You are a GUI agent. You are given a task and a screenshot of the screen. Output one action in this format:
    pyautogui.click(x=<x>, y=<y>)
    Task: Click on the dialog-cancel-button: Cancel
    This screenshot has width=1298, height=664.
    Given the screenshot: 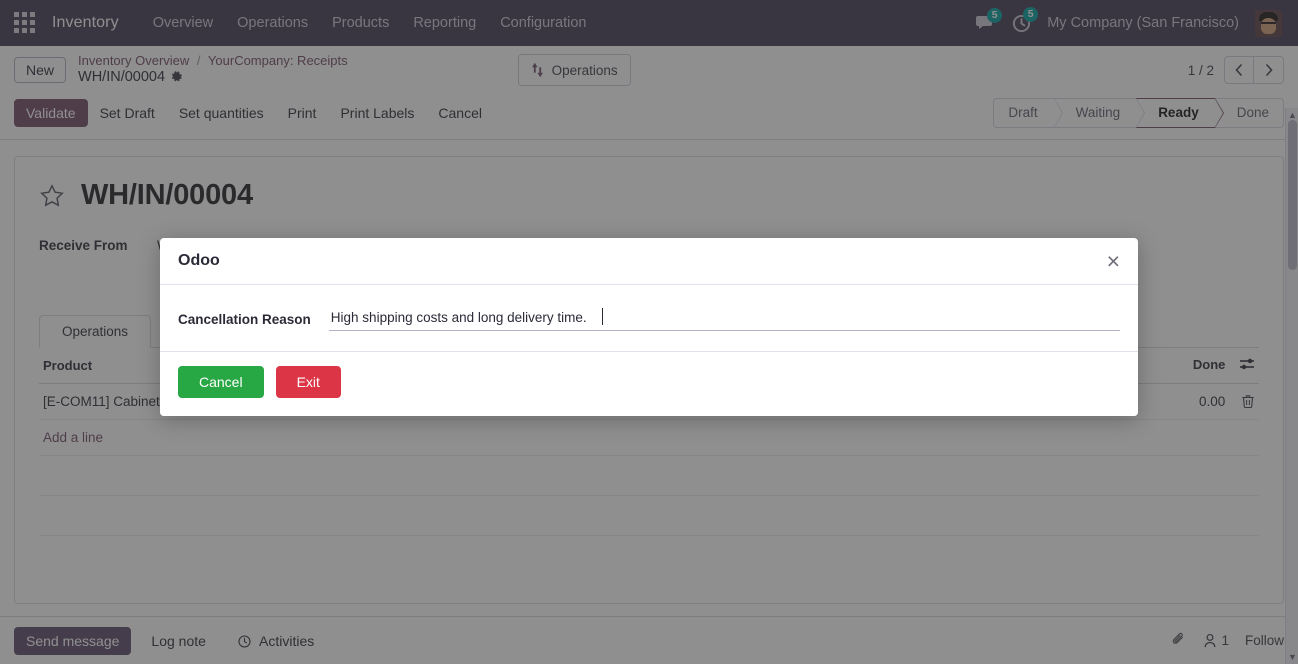 What is the action you would take?
    pyautogui.click(x=221, y=382)
    